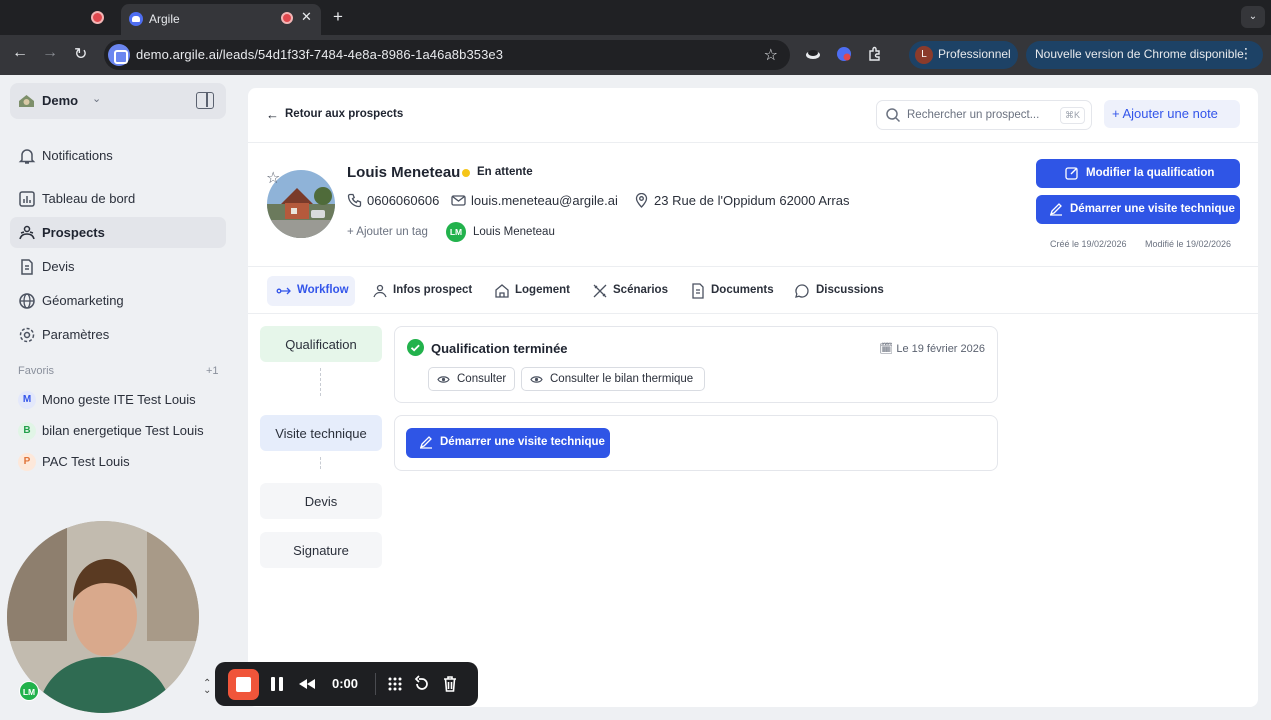 This screenshot has height=720, width=1271. What do you see at coordinates (27, 335) in the screenshot?
I see `gear-icon` at bounding box center [27, 335].